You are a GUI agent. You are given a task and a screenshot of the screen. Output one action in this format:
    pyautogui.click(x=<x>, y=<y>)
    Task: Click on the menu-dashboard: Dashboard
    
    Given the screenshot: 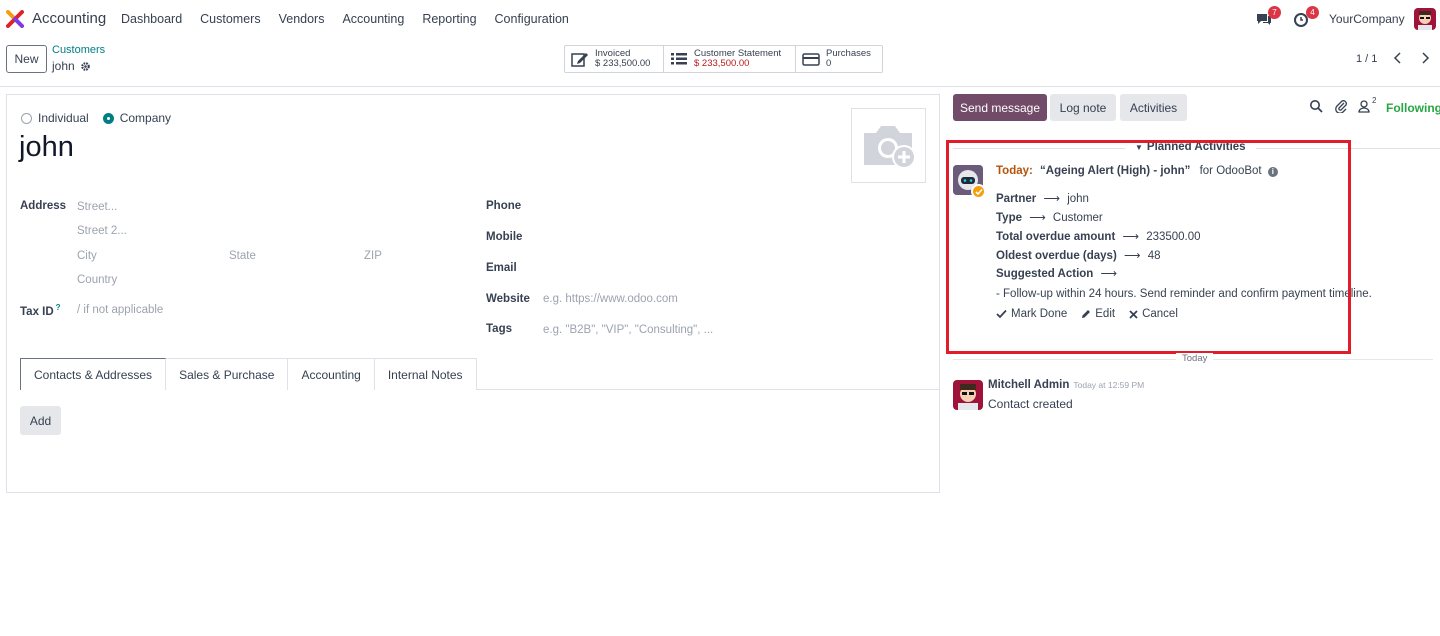 What is the action you would take?
    pyautogui.click(x=151, y=19)
    